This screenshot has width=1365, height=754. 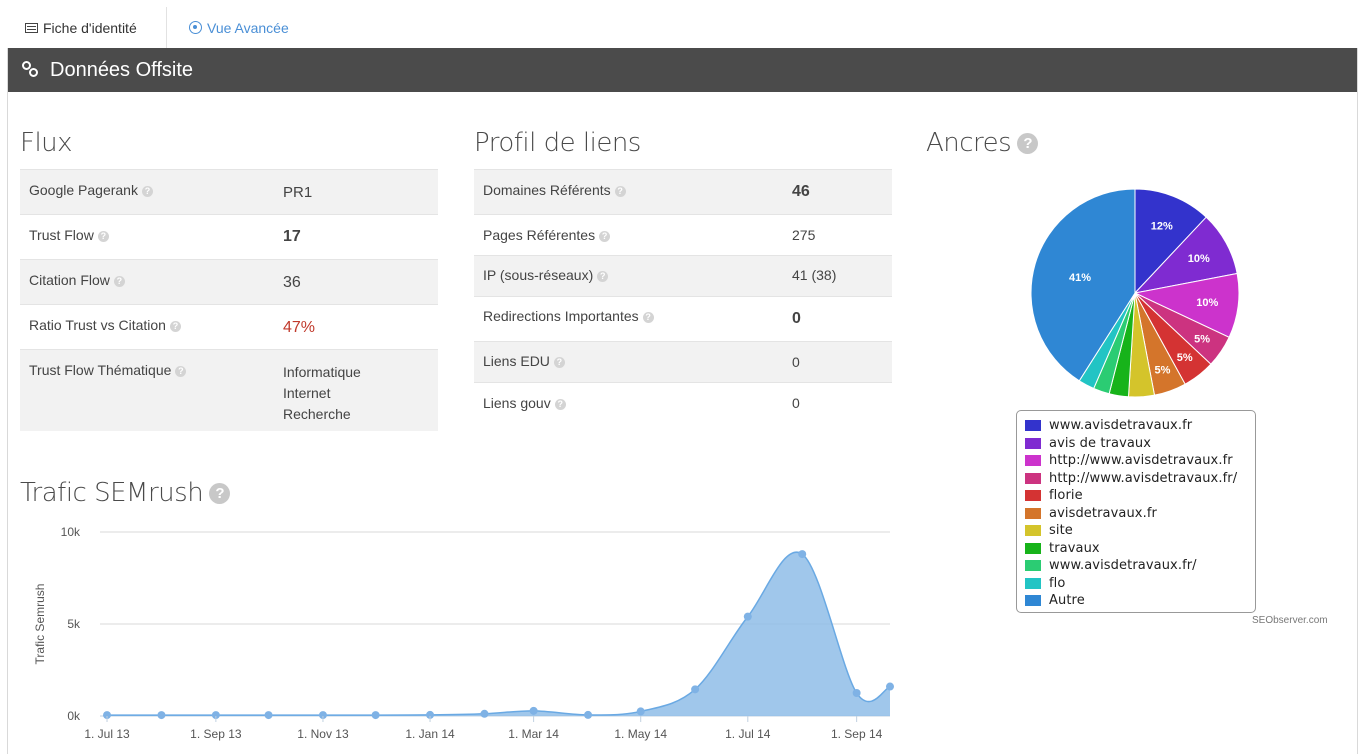 I want to click on legend-item: www.avisdetravaux.fr, so click(x=1140, y=426).